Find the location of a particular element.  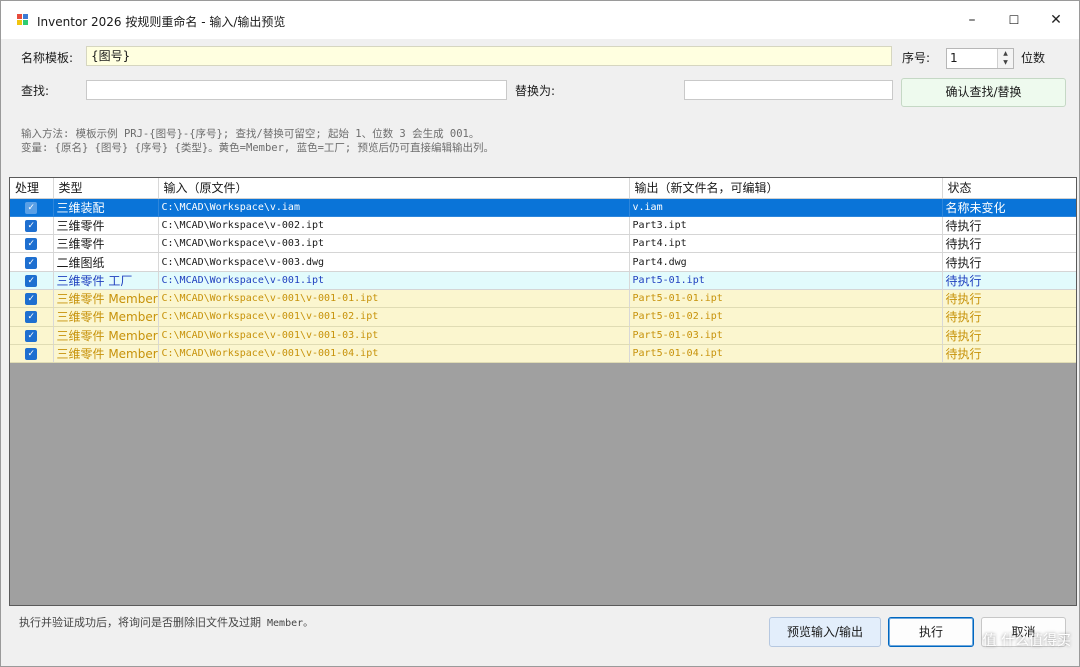

stepper-down-icon: ▼ is located at coordinates (1005, 62).